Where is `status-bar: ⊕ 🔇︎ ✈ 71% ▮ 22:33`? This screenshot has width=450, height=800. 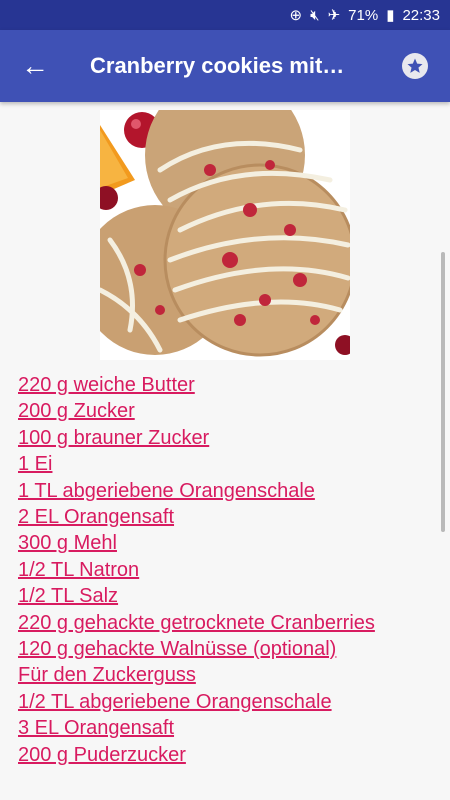
status-bar: ⊕ 🔇︎ ✈ 71% ▮ 22:33 is located at coordinates (225, 15).